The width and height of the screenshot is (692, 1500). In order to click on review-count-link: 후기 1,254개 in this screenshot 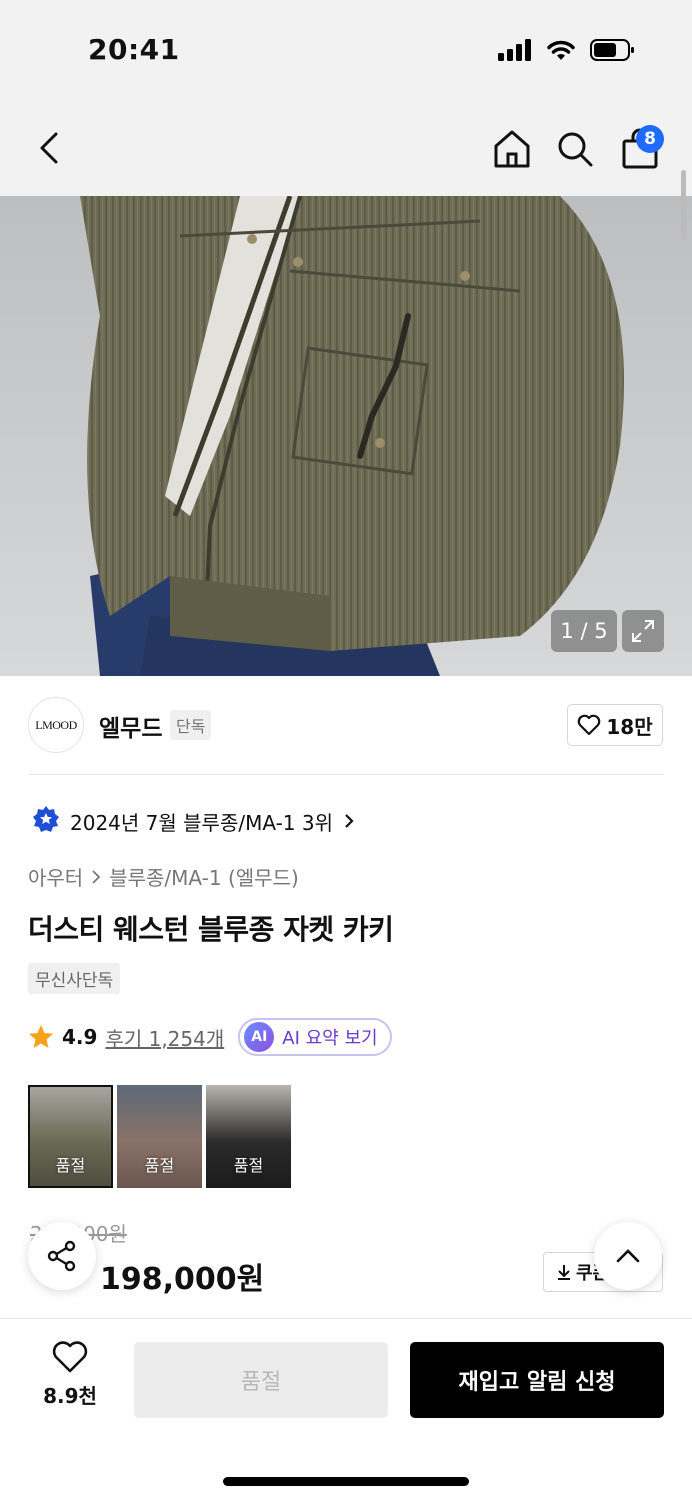, I will do `click(164, 1037)`.